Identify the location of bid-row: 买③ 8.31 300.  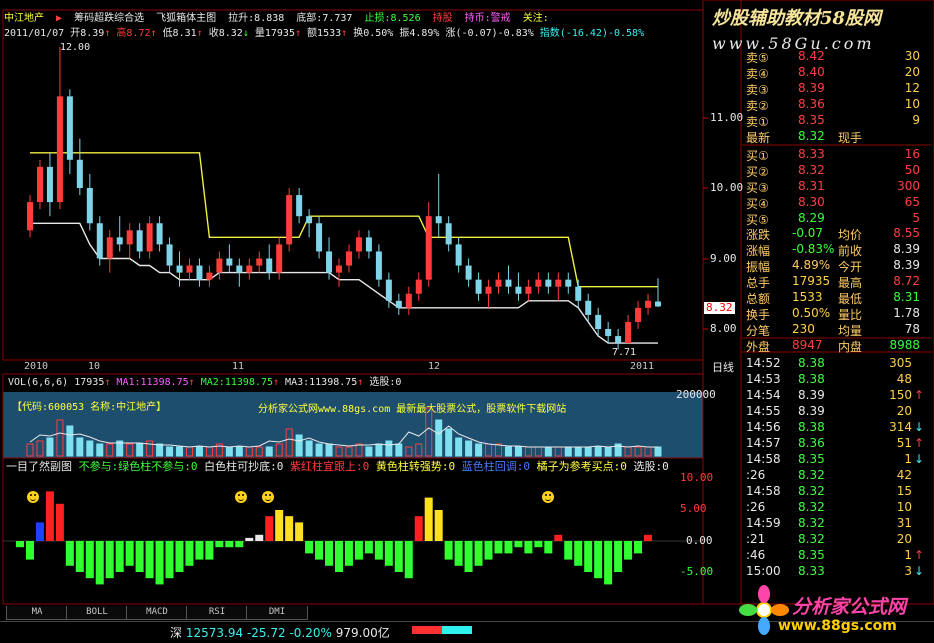
(836, 187).